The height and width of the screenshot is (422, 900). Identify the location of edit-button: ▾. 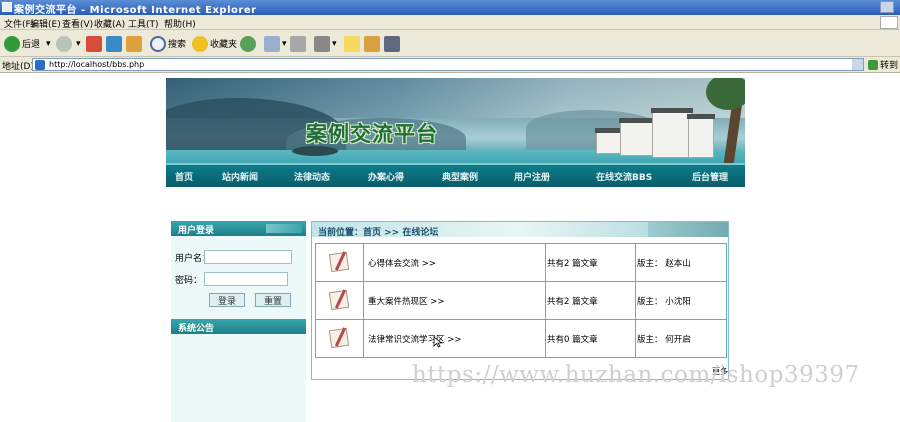
(325, 43).